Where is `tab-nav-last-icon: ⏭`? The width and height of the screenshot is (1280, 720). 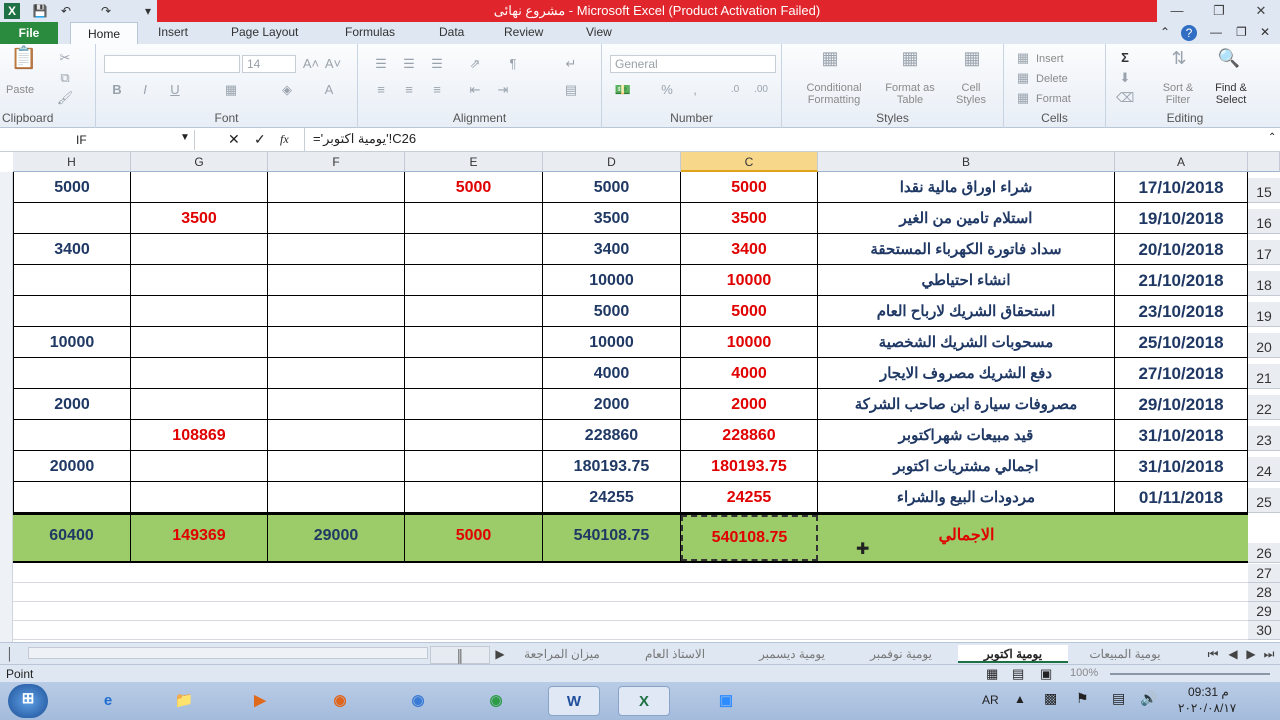
tab-nav-last-icon: ⏭ is located at coordinates (1269, 654).